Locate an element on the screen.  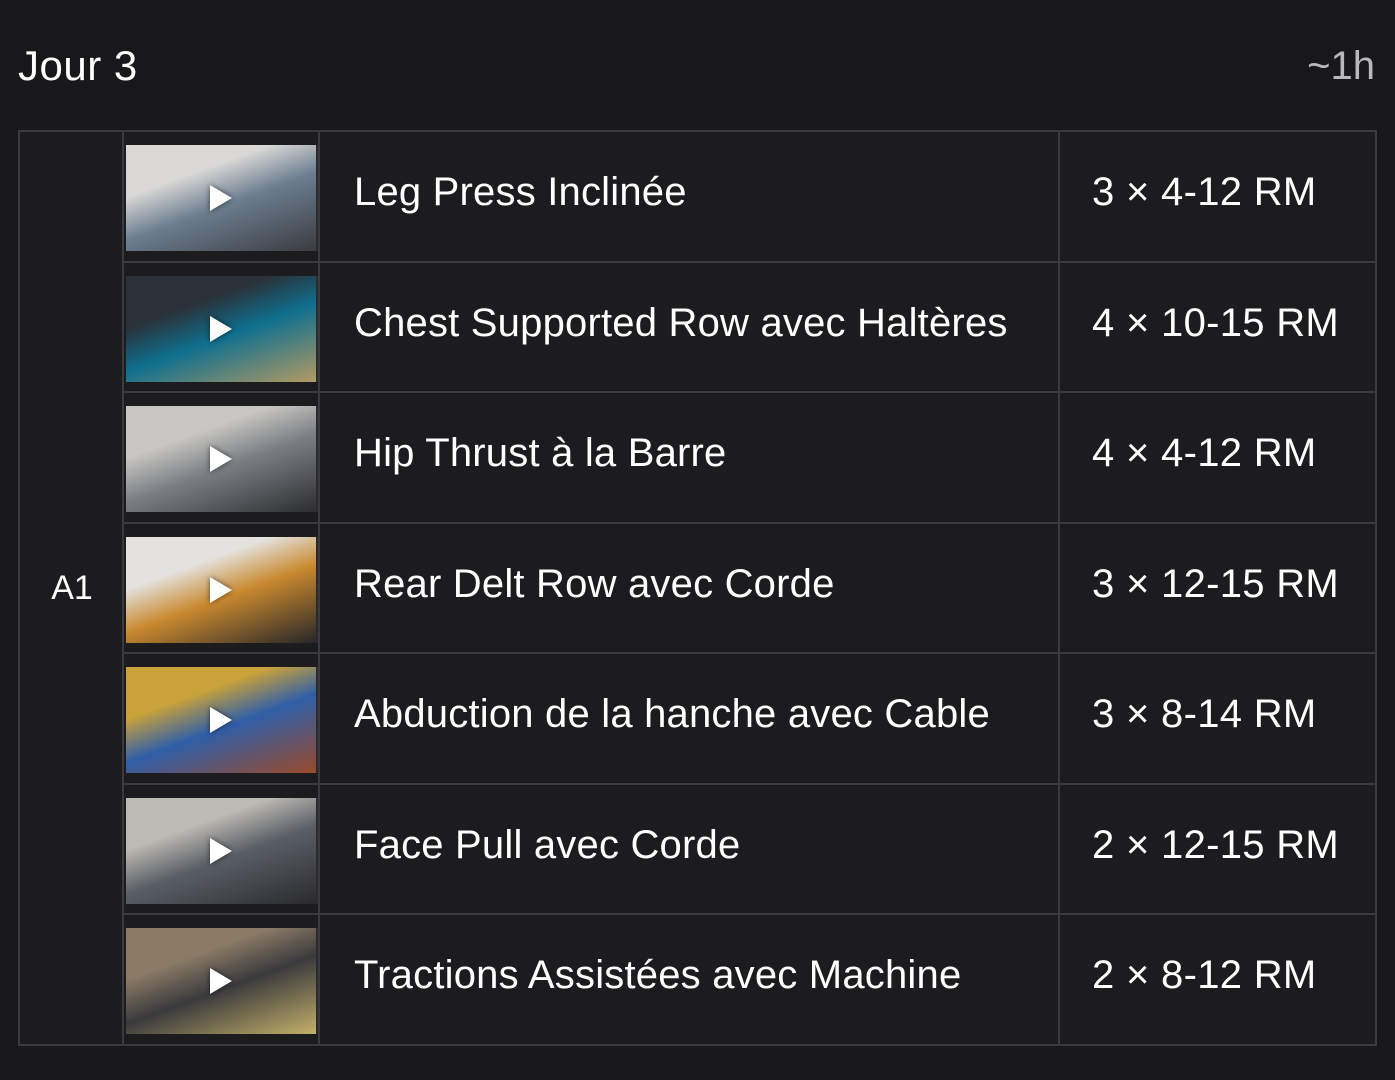
exercise-row: Leg Press Inclinée 3 × 4-12 RM is located at coordinates (749, 197).